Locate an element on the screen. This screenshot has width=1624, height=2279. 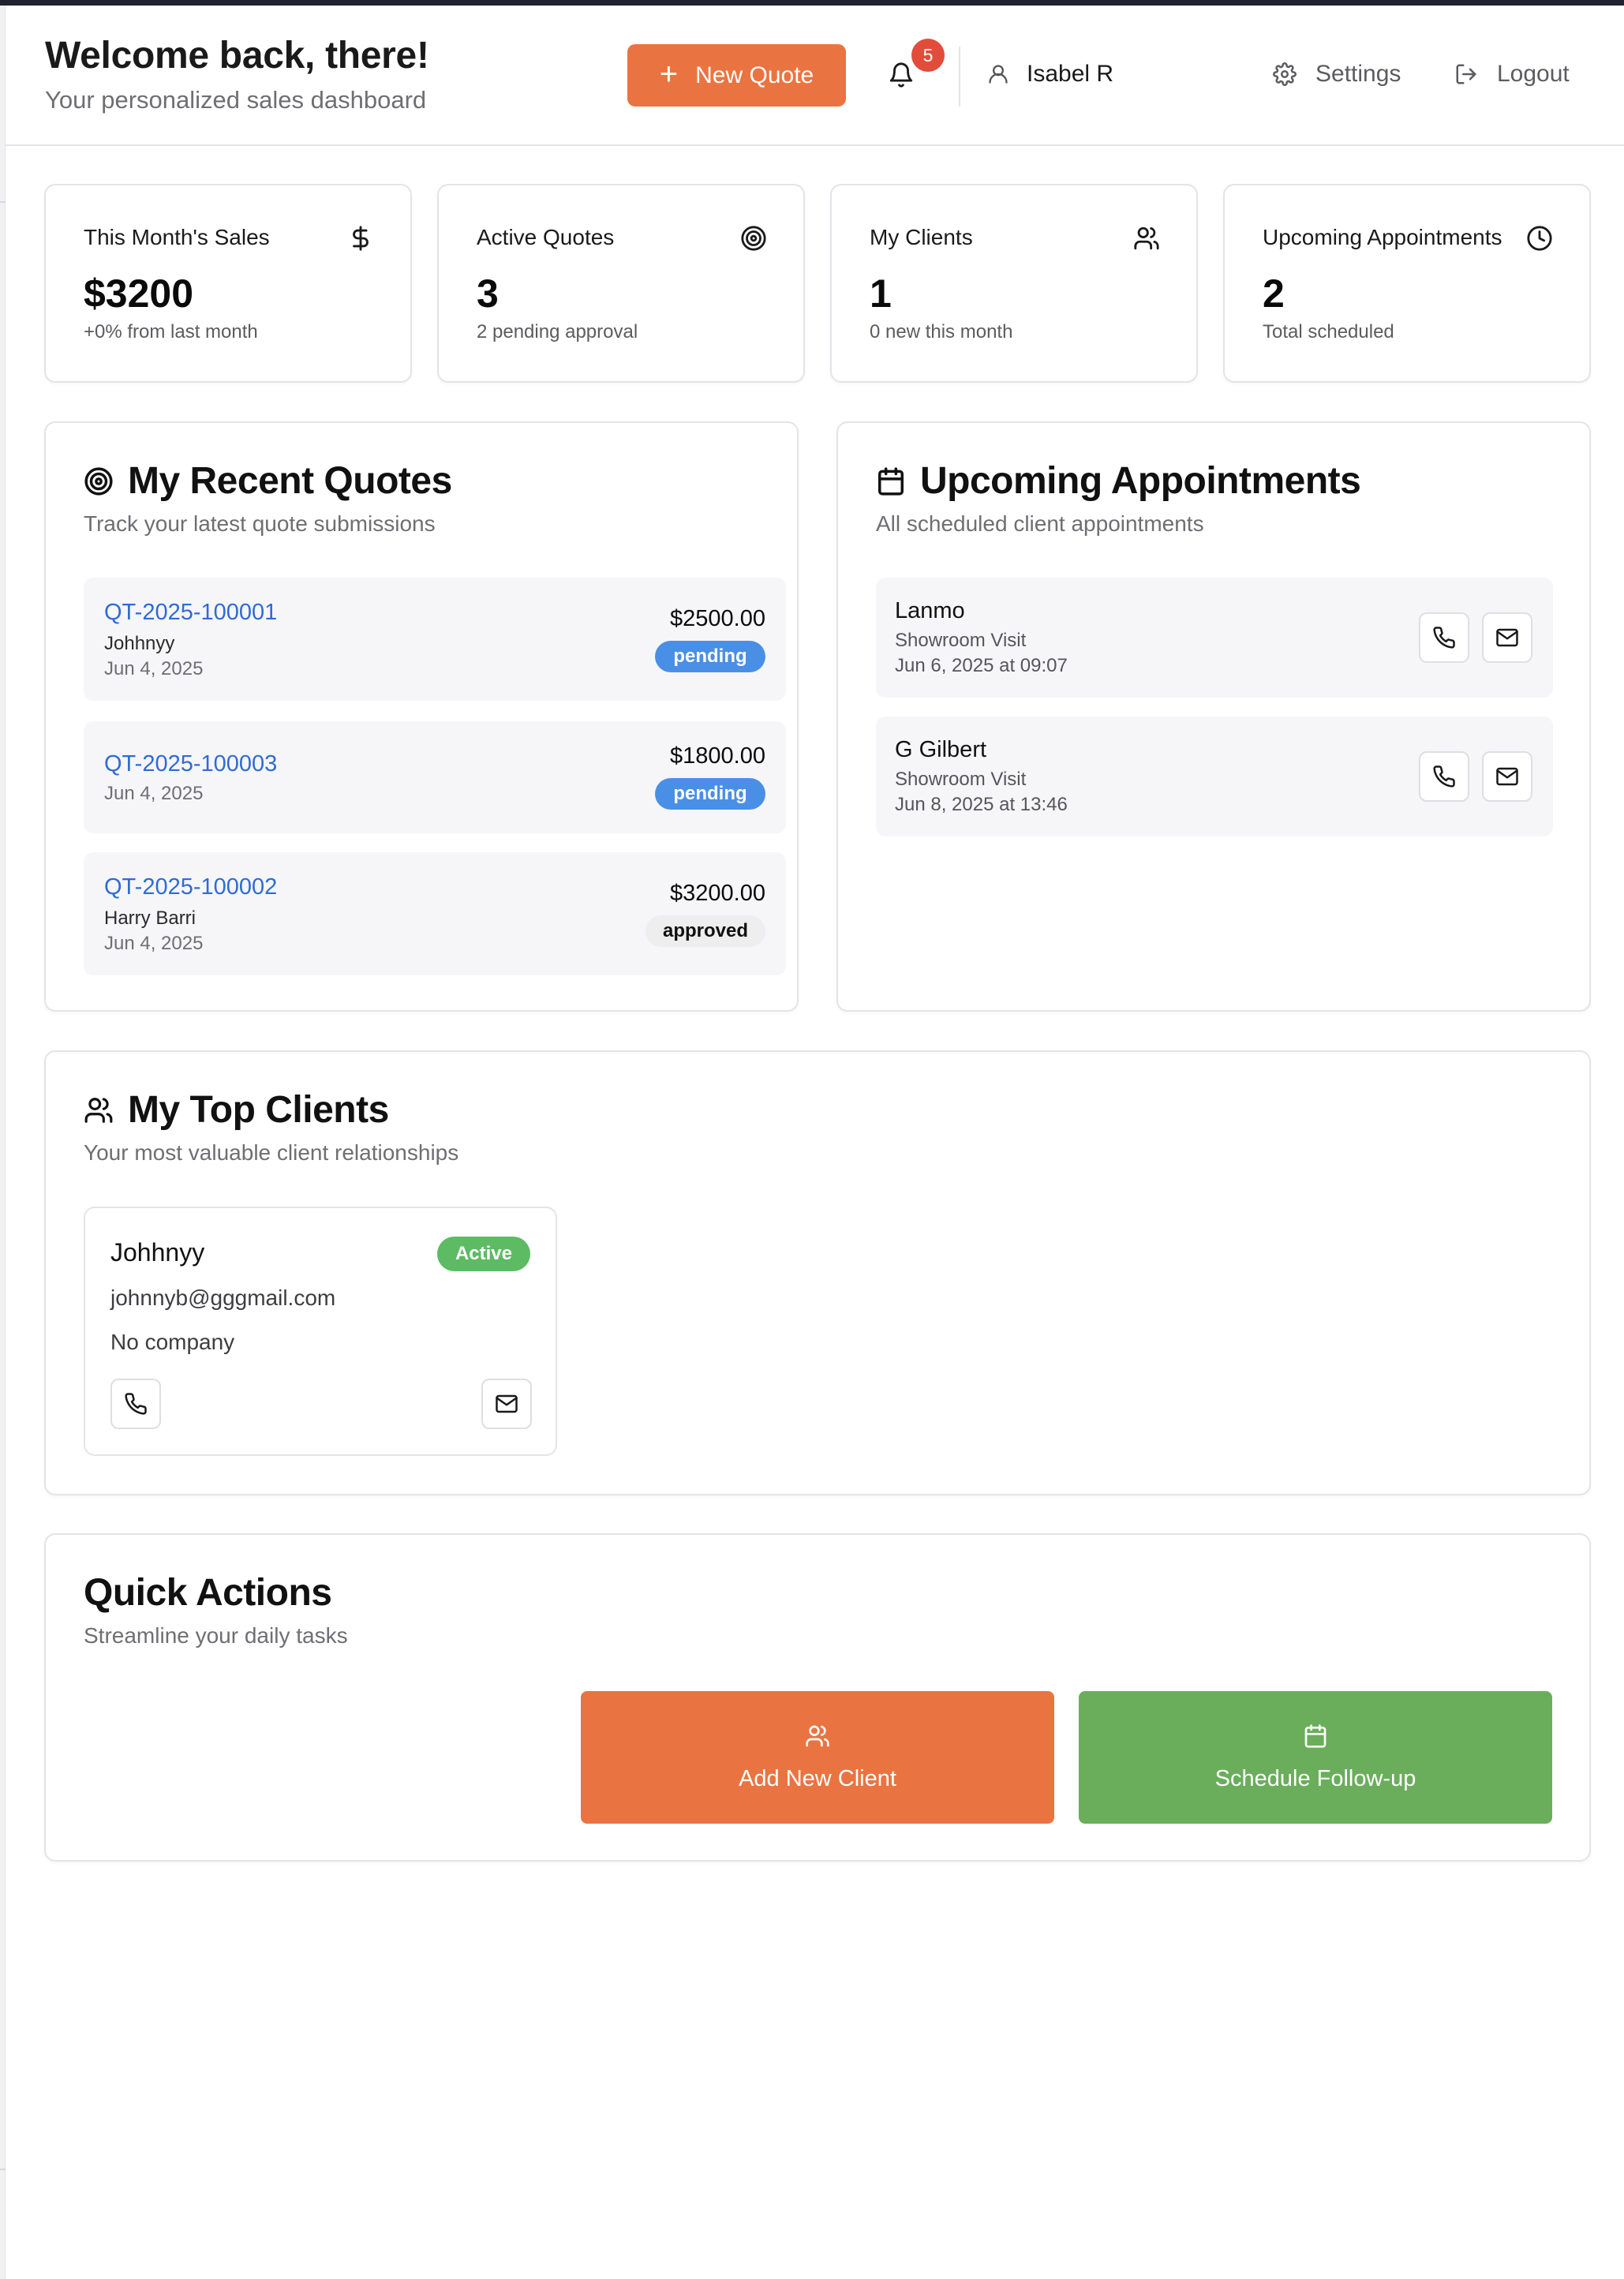
recent-quotes-title: My Recent Quotes is located at coordinates (268, 481).